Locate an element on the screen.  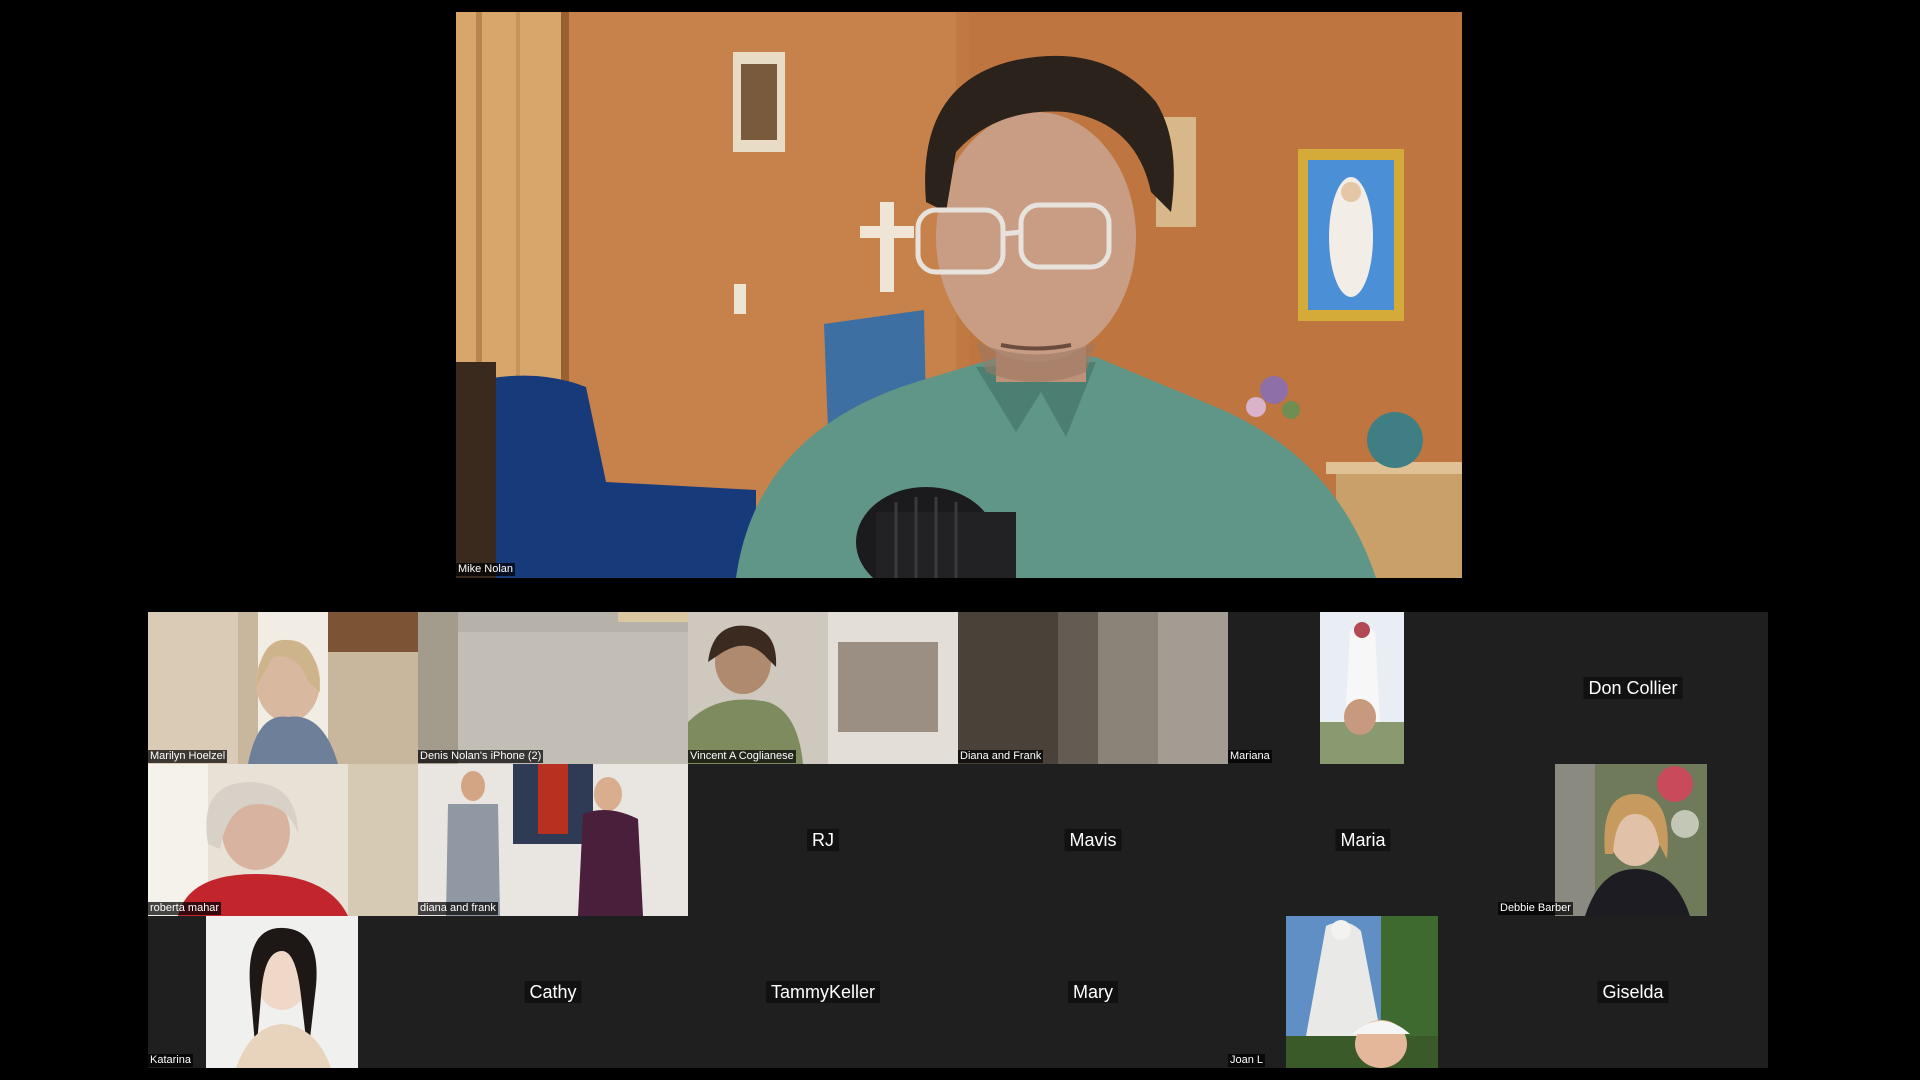
participant-name: Katarina is located at coordinates (170, 1060).